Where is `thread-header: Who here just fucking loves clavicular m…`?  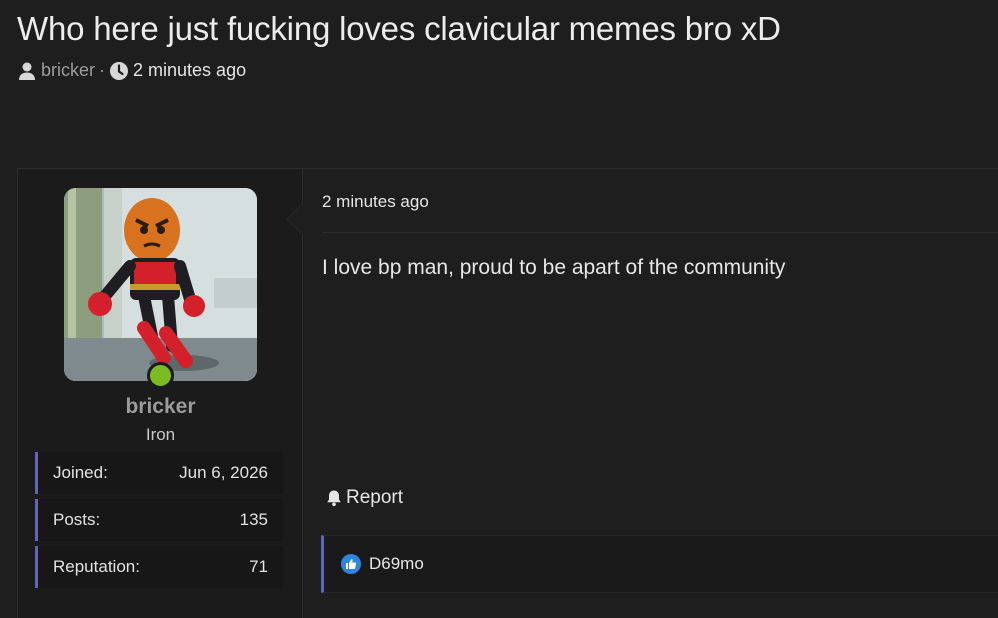
thread-header: Who here just fucking loves clavicular m… is located at coordinates (502, 45).